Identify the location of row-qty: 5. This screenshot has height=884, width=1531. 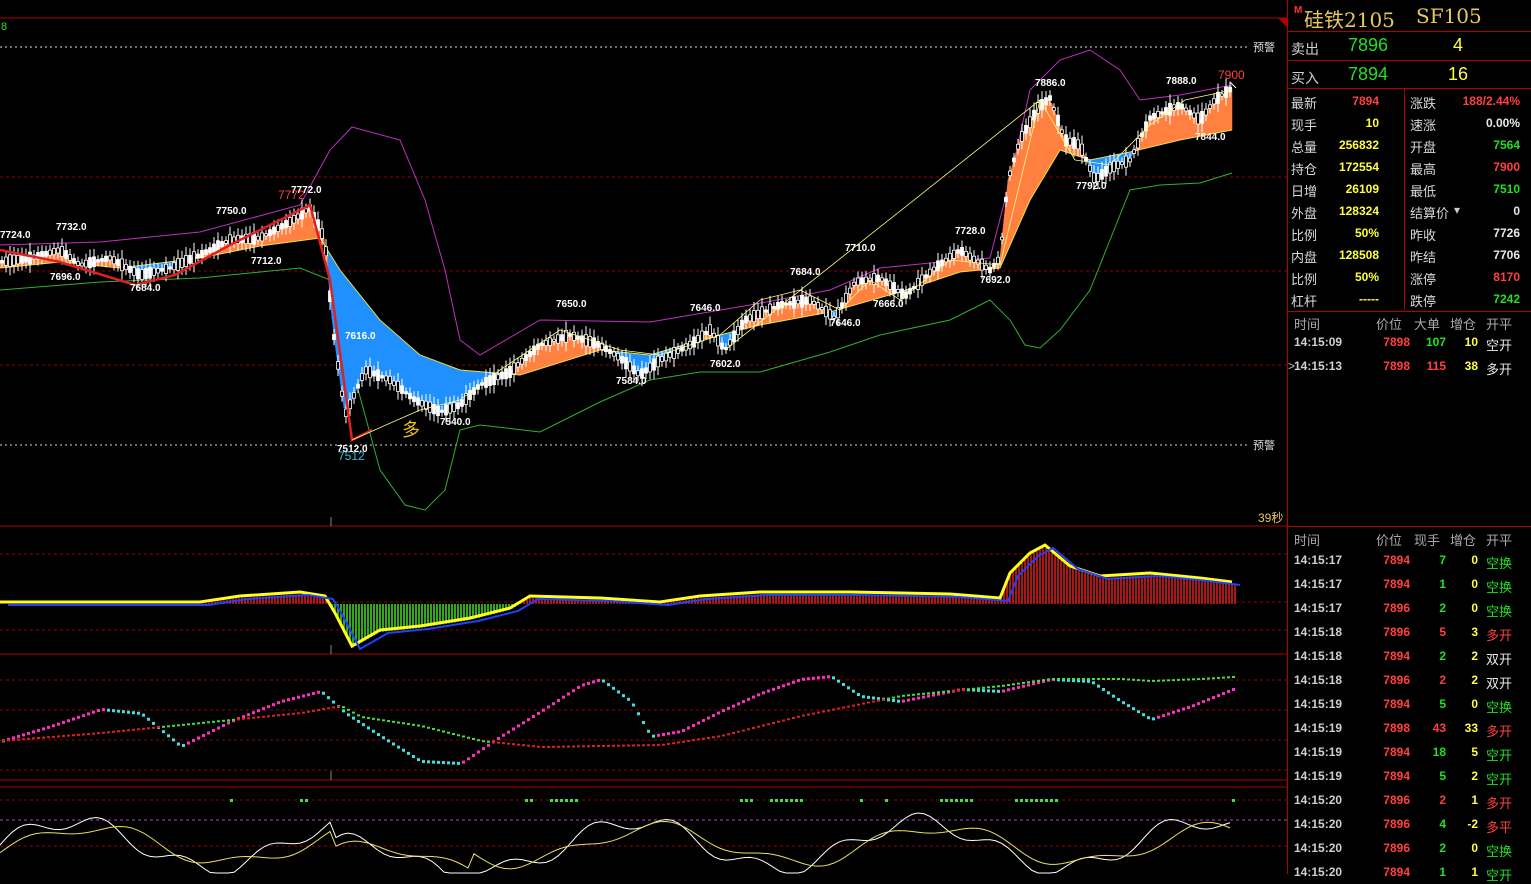
(1442, 776).